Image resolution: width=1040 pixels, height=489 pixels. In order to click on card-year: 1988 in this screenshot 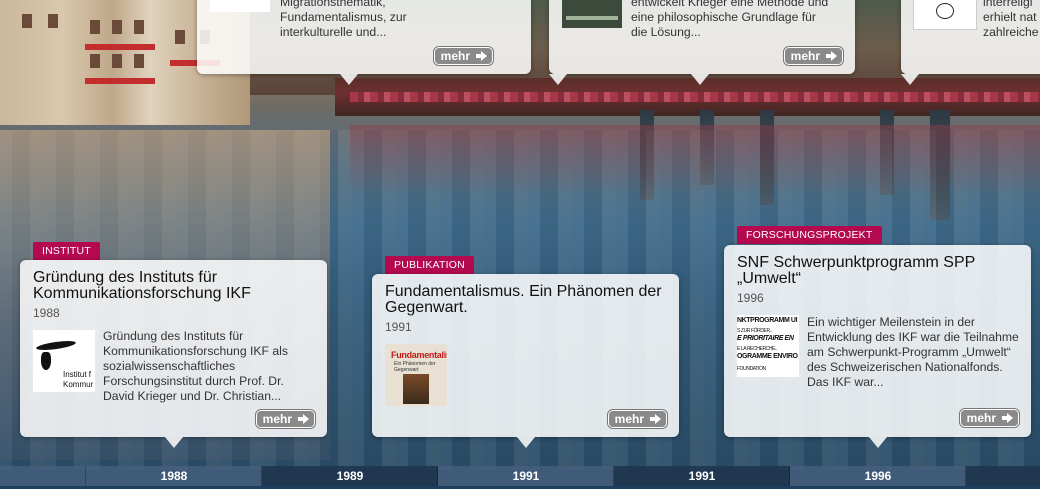, I will do `click(46, 313)`.